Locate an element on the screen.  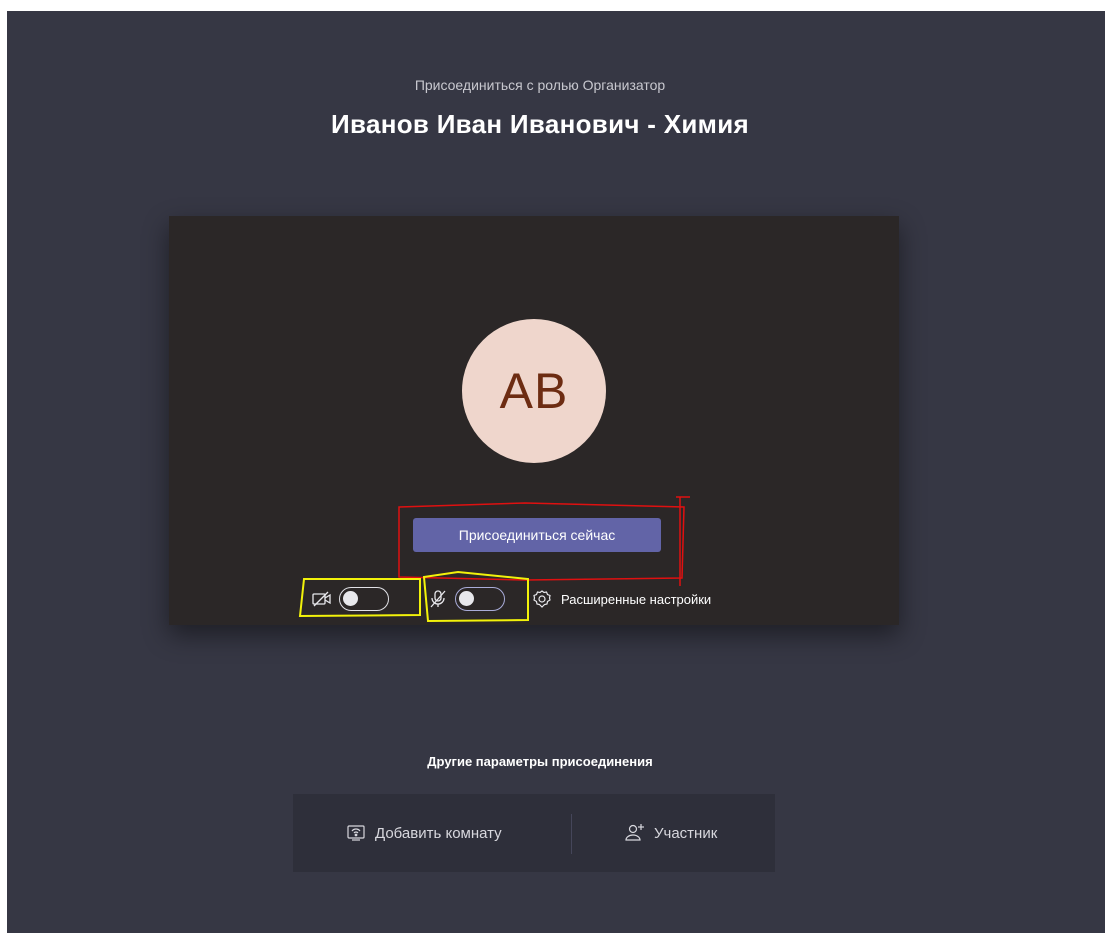
options-divider is located at coordinates (571, 834).